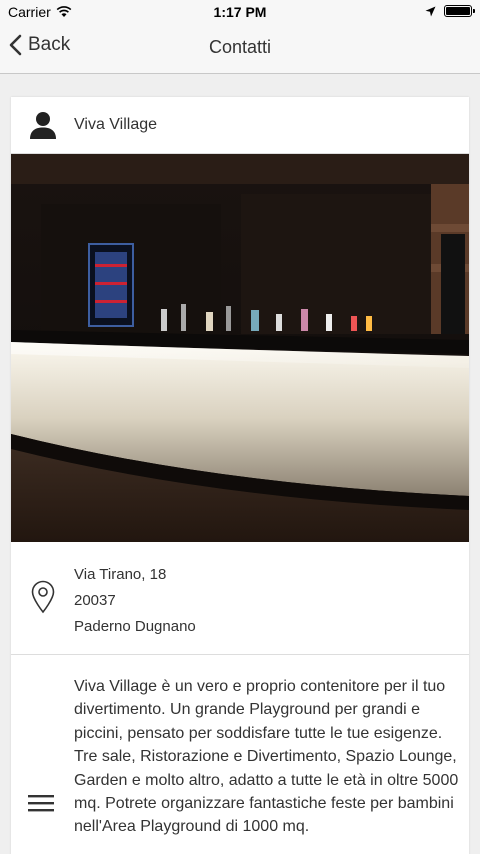 This screenshot has width=480, height=854. I want to click on person-icon, so click(43, 125).